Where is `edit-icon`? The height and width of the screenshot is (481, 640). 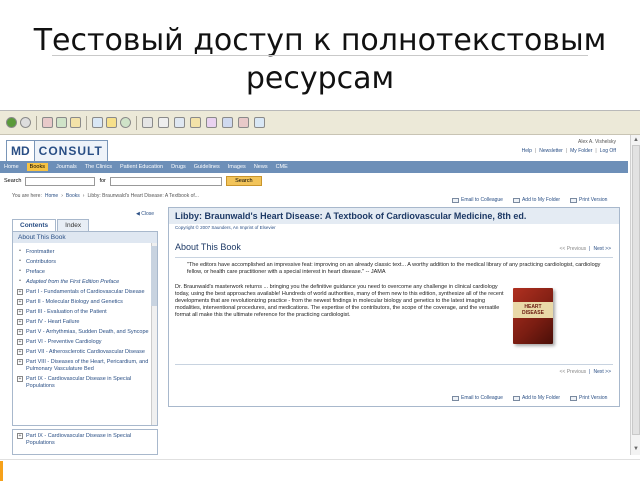 edit-icon is located at coordinates (179, 122).